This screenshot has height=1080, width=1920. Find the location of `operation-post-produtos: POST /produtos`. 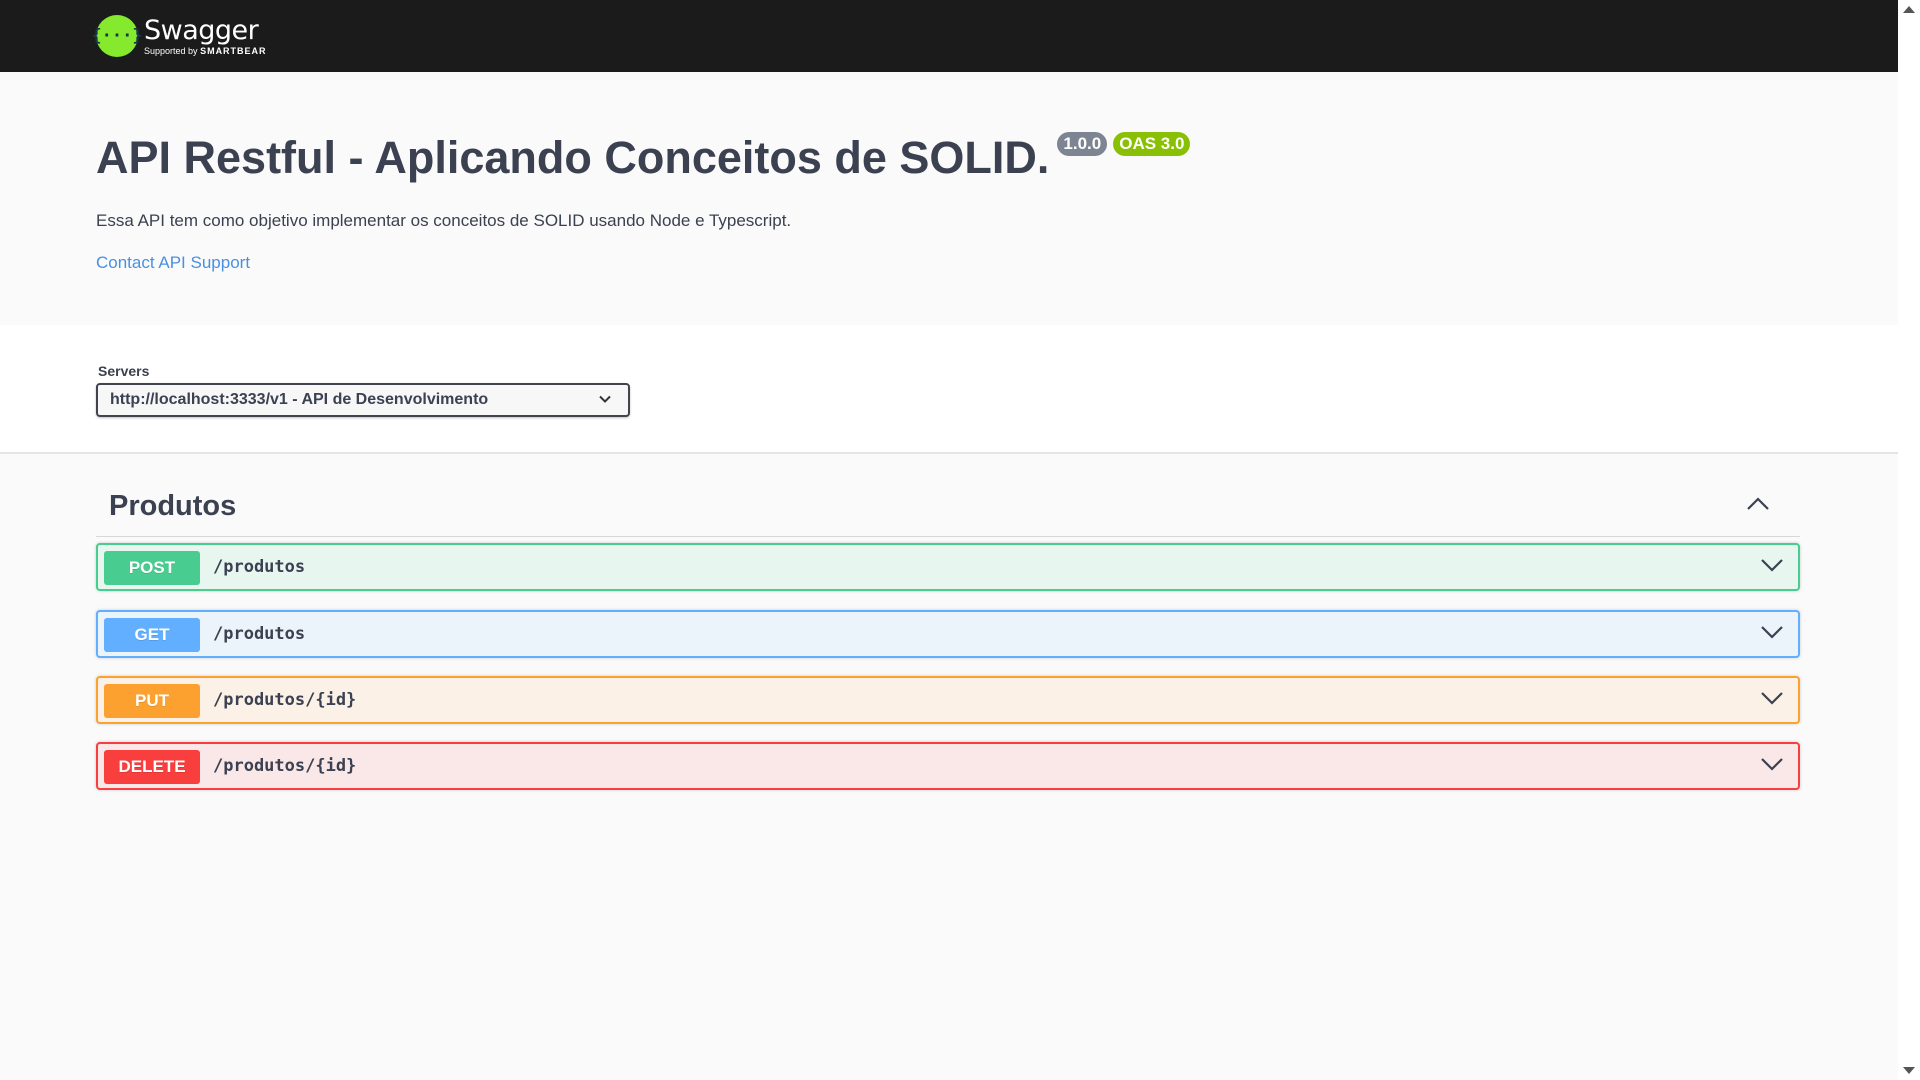

operation-post-produtos: POST /produtos is located at coordinates (948, 567).